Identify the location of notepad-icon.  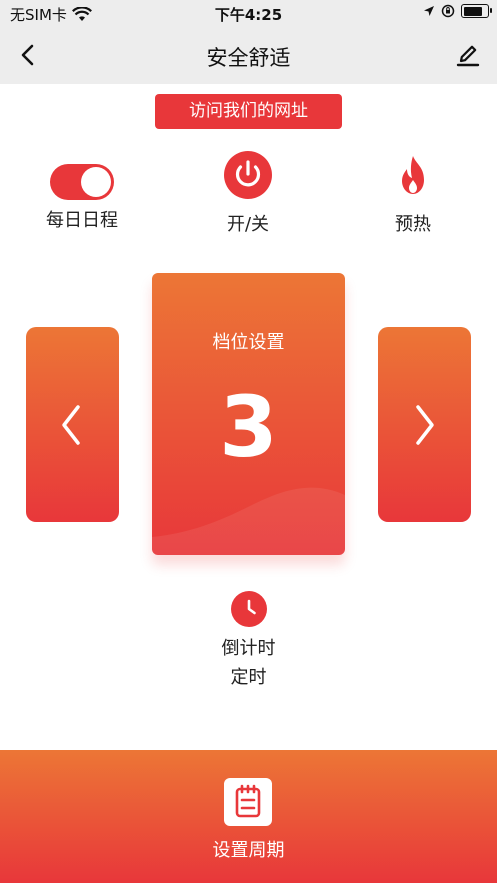
(248, 802).